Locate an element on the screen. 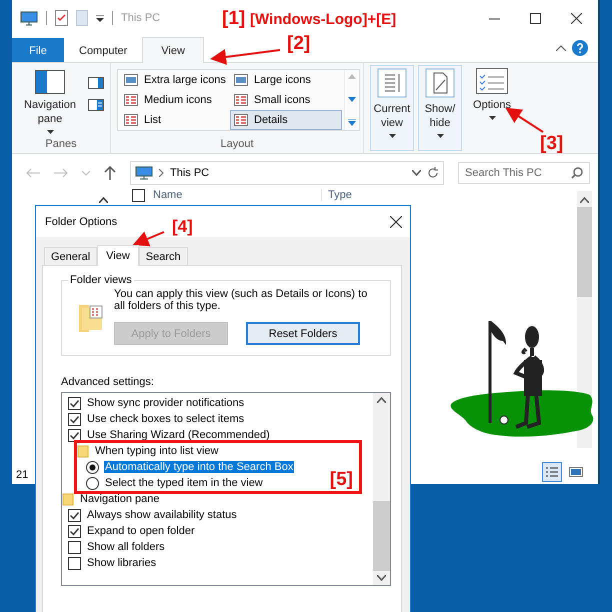 The image size is (612, 612). column-header: Name is located at coordinates (233, 195).